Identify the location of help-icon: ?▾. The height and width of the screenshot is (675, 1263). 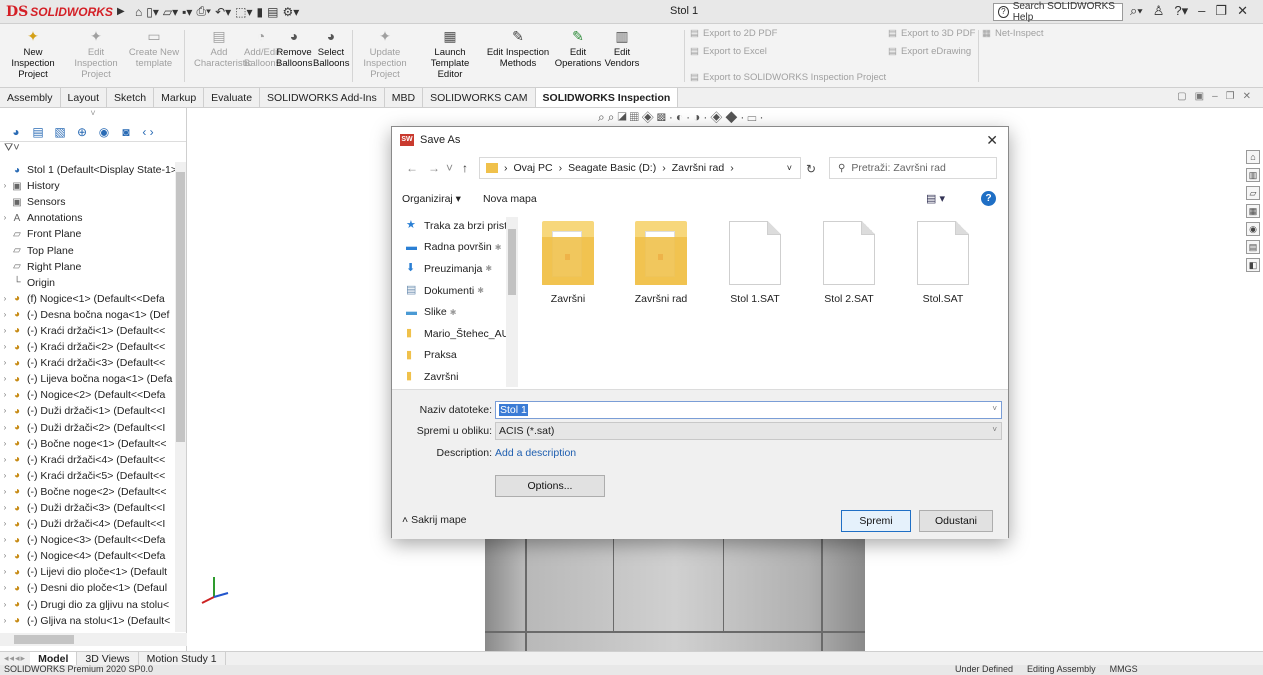
(1181, 11).